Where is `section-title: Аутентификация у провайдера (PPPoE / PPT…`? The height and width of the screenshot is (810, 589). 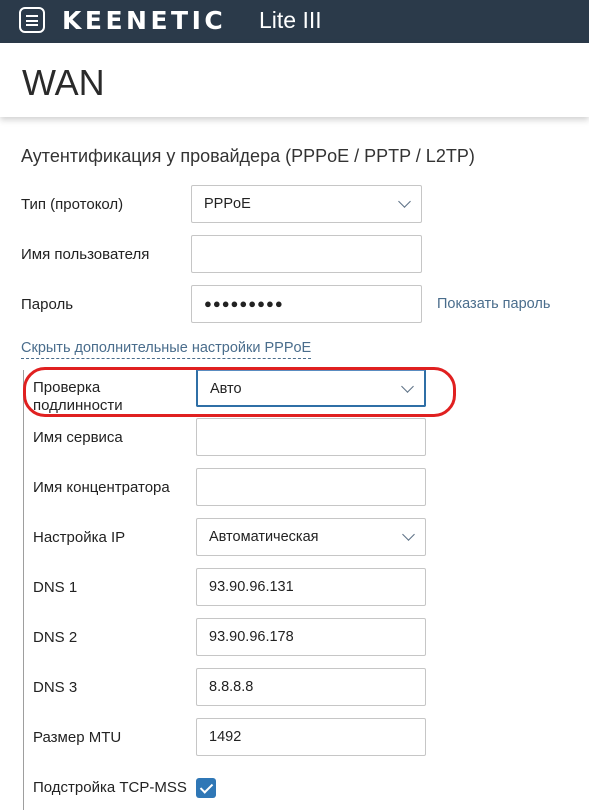
section-title: Аутентификация у провайдера (PPPoE / PPT… is located at coordinates (248, 156).